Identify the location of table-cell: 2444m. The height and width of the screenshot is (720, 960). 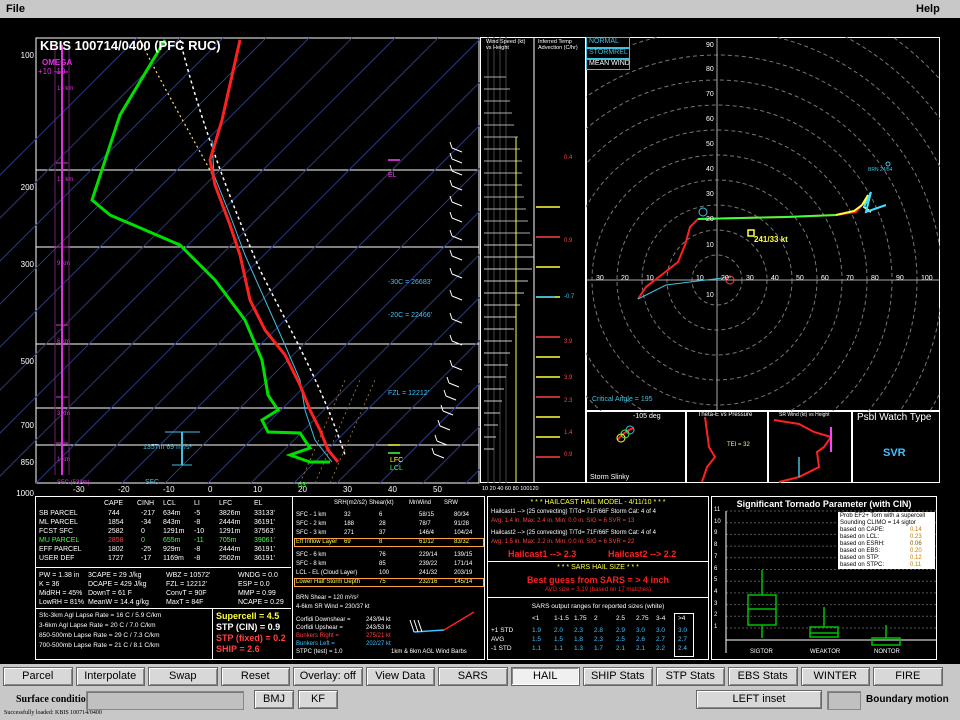
(230, 522).